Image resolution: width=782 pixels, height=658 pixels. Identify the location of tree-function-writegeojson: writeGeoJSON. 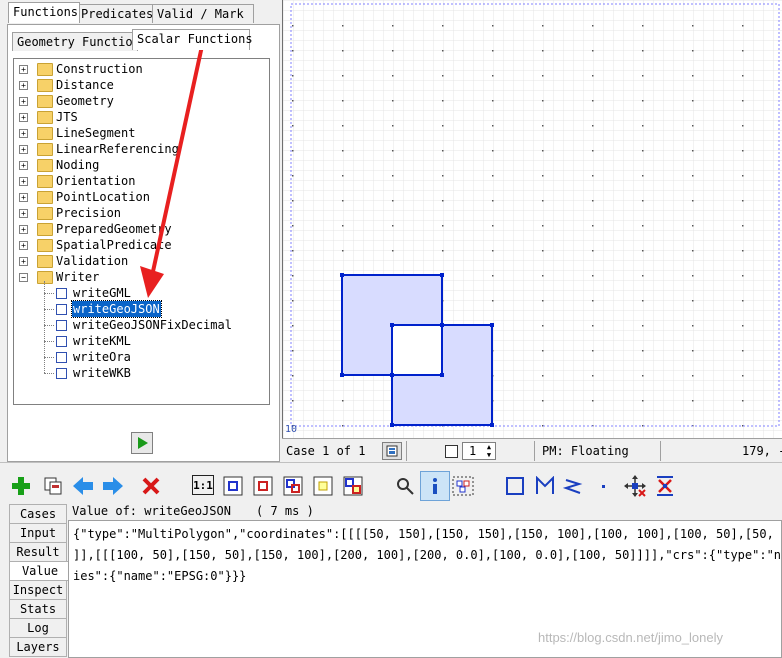
(139, 309).